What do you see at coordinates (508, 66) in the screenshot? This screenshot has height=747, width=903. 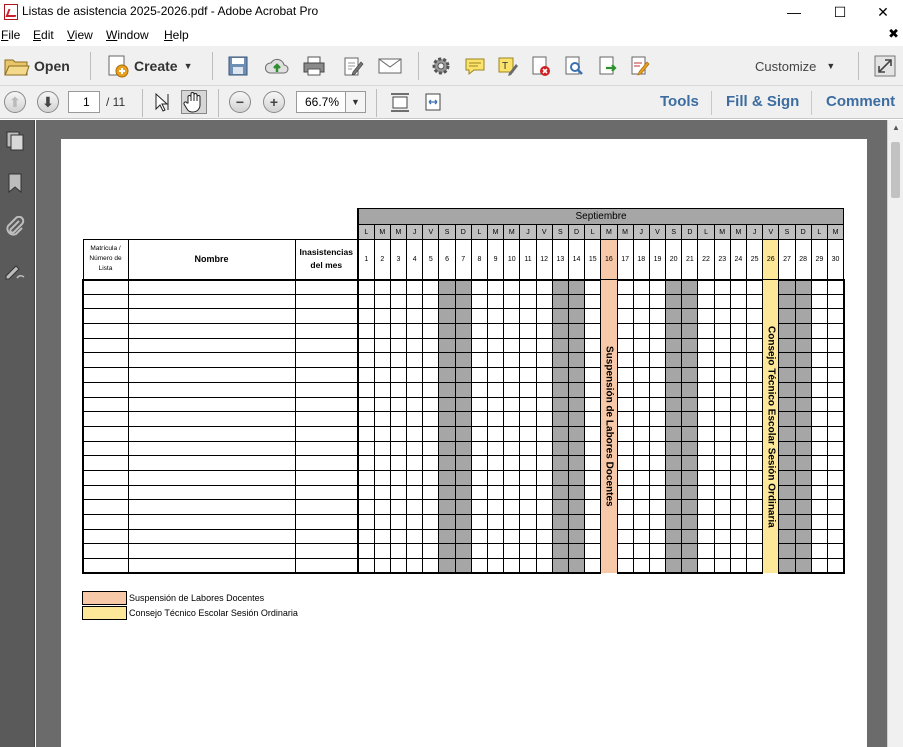 I see `highlight-button: T` at bounding box center [508, 66].